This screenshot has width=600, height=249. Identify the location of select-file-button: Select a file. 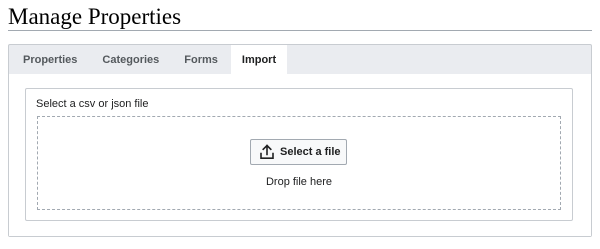
(298, 152).